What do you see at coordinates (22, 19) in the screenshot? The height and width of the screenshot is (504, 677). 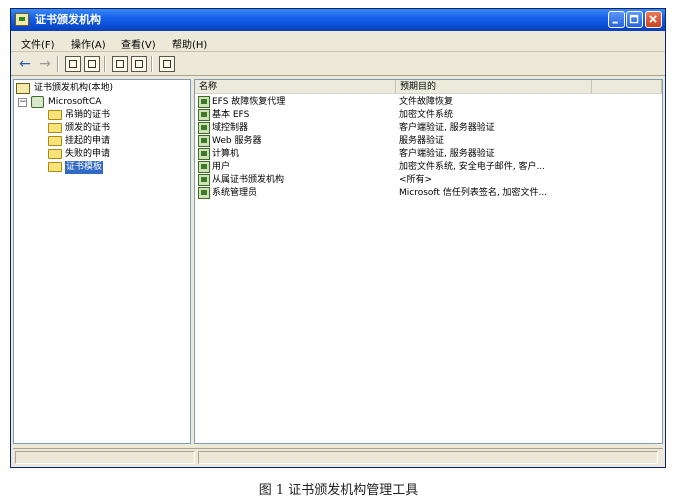 I see `certificate-authority-icon` at bounding box center [22, 19].